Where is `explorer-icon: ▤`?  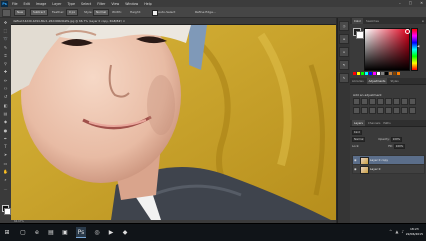
explorer-icon: ▤ is located at coordinates (51, 232).